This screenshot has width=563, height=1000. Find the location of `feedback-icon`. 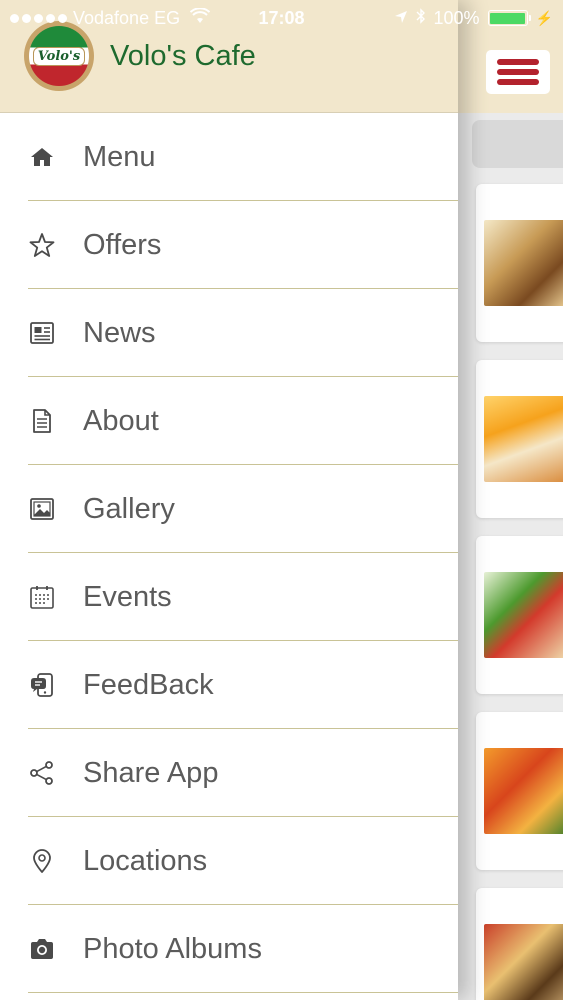

feedback-icon is located at coordinates (42, 685).